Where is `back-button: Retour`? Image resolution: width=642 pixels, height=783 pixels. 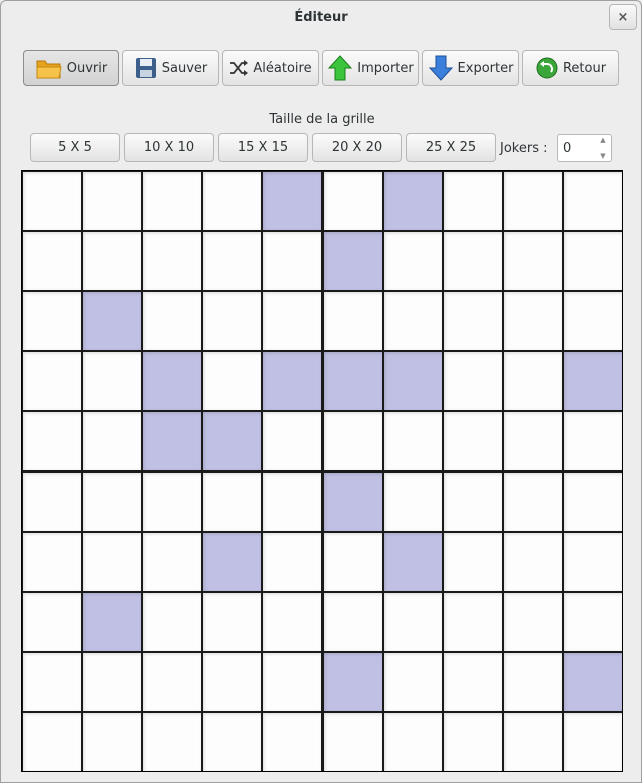
back-button: Retour is located at coordinates (570, 68).